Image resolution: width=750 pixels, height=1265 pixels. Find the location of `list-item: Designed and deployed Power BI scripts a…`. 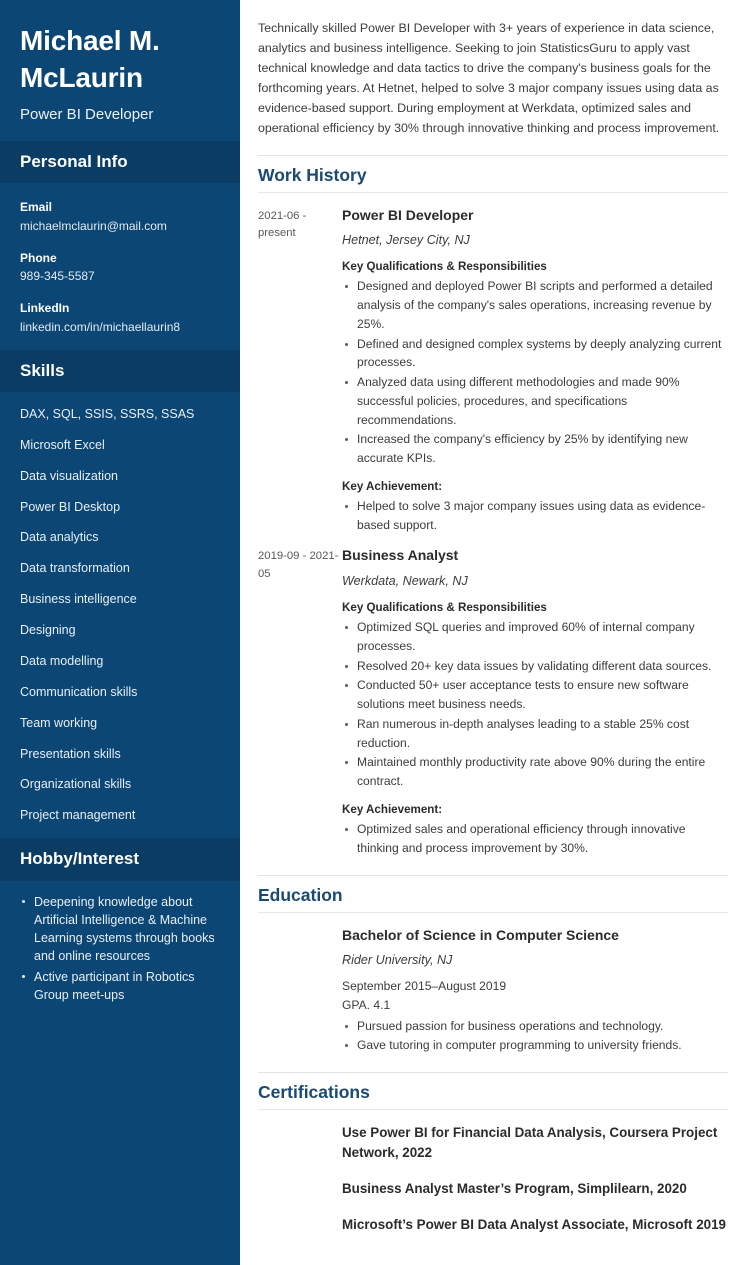

list-item: Designed and deployed Power BI scripts a… is located at coordinates (535, 305).